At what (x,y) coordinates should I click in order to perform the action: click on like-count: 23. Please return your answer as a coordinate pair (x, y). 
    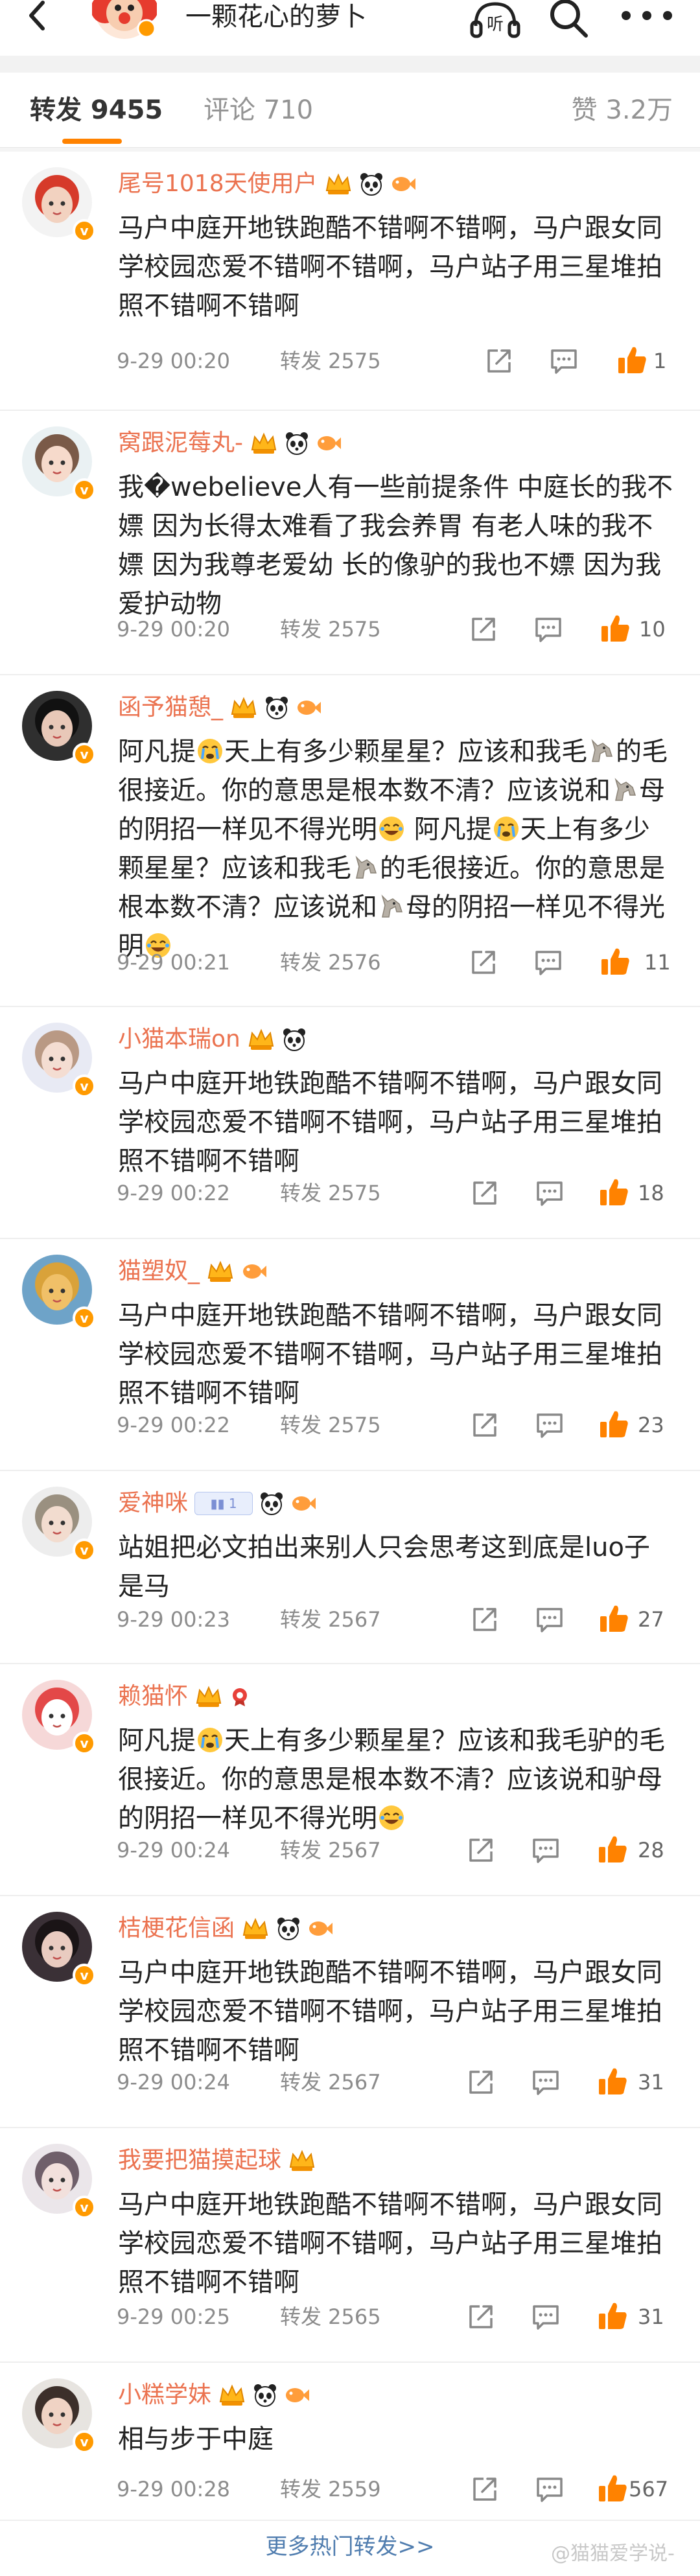
    Looking at the image, I should click on (651, 1425).